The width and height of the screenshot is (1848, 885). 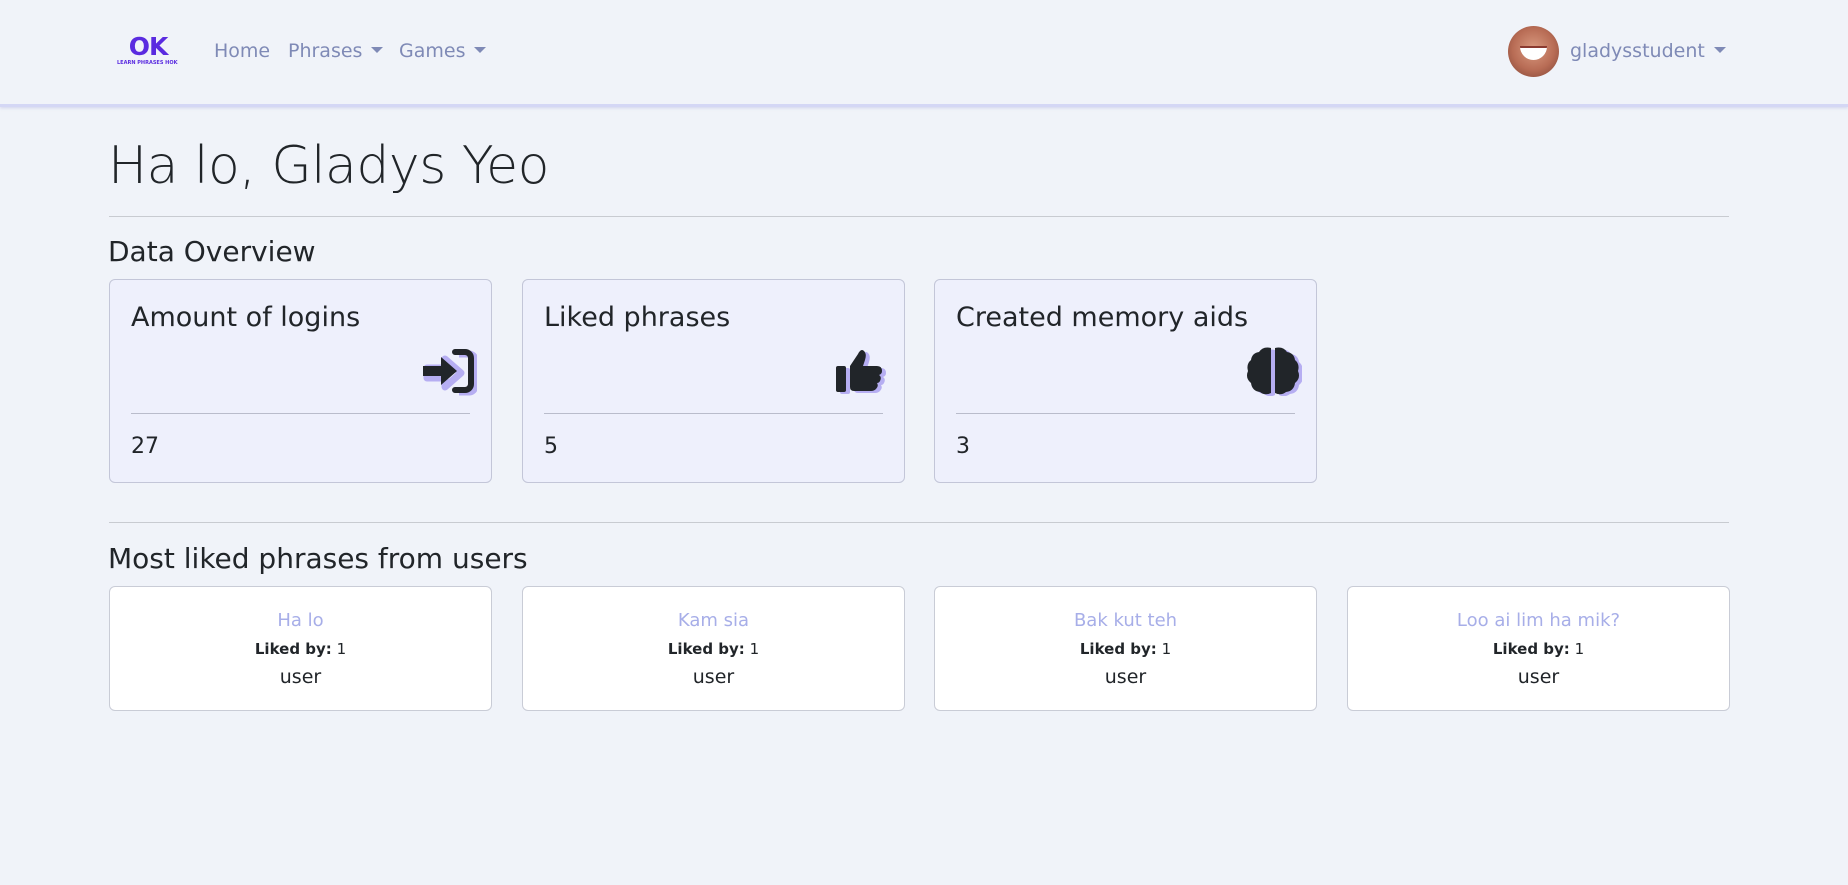 What do you see at coordinates (212, 251) in the screenshot?
I see `data-overview-heading: Data Overview` at bounding box center [212, 251].